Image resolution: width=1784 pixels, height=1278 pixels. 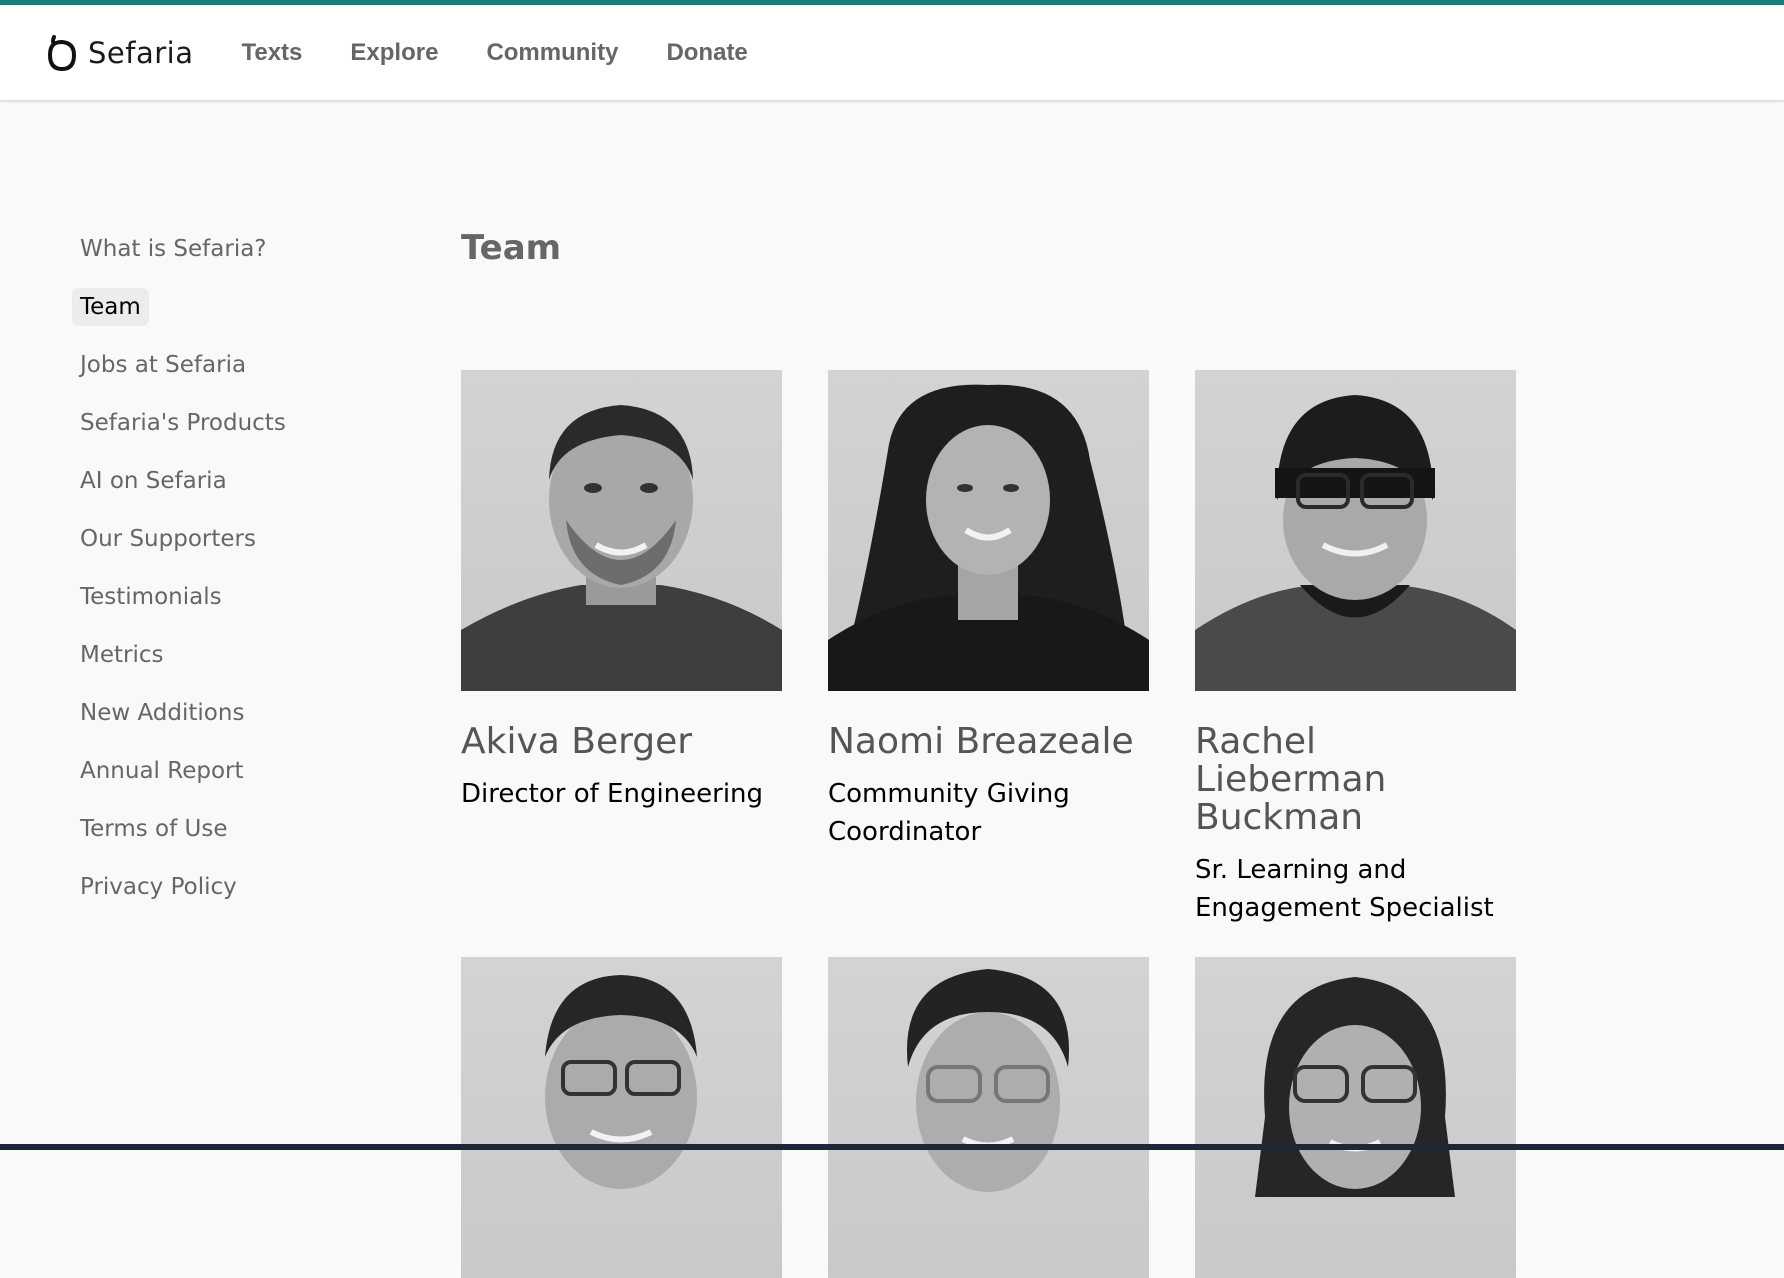 What do you see at coordinates (162, 771) in the screenshot?
I see `sidebar-item-annual-report: Annual Report` at bounding box center [162, 771].